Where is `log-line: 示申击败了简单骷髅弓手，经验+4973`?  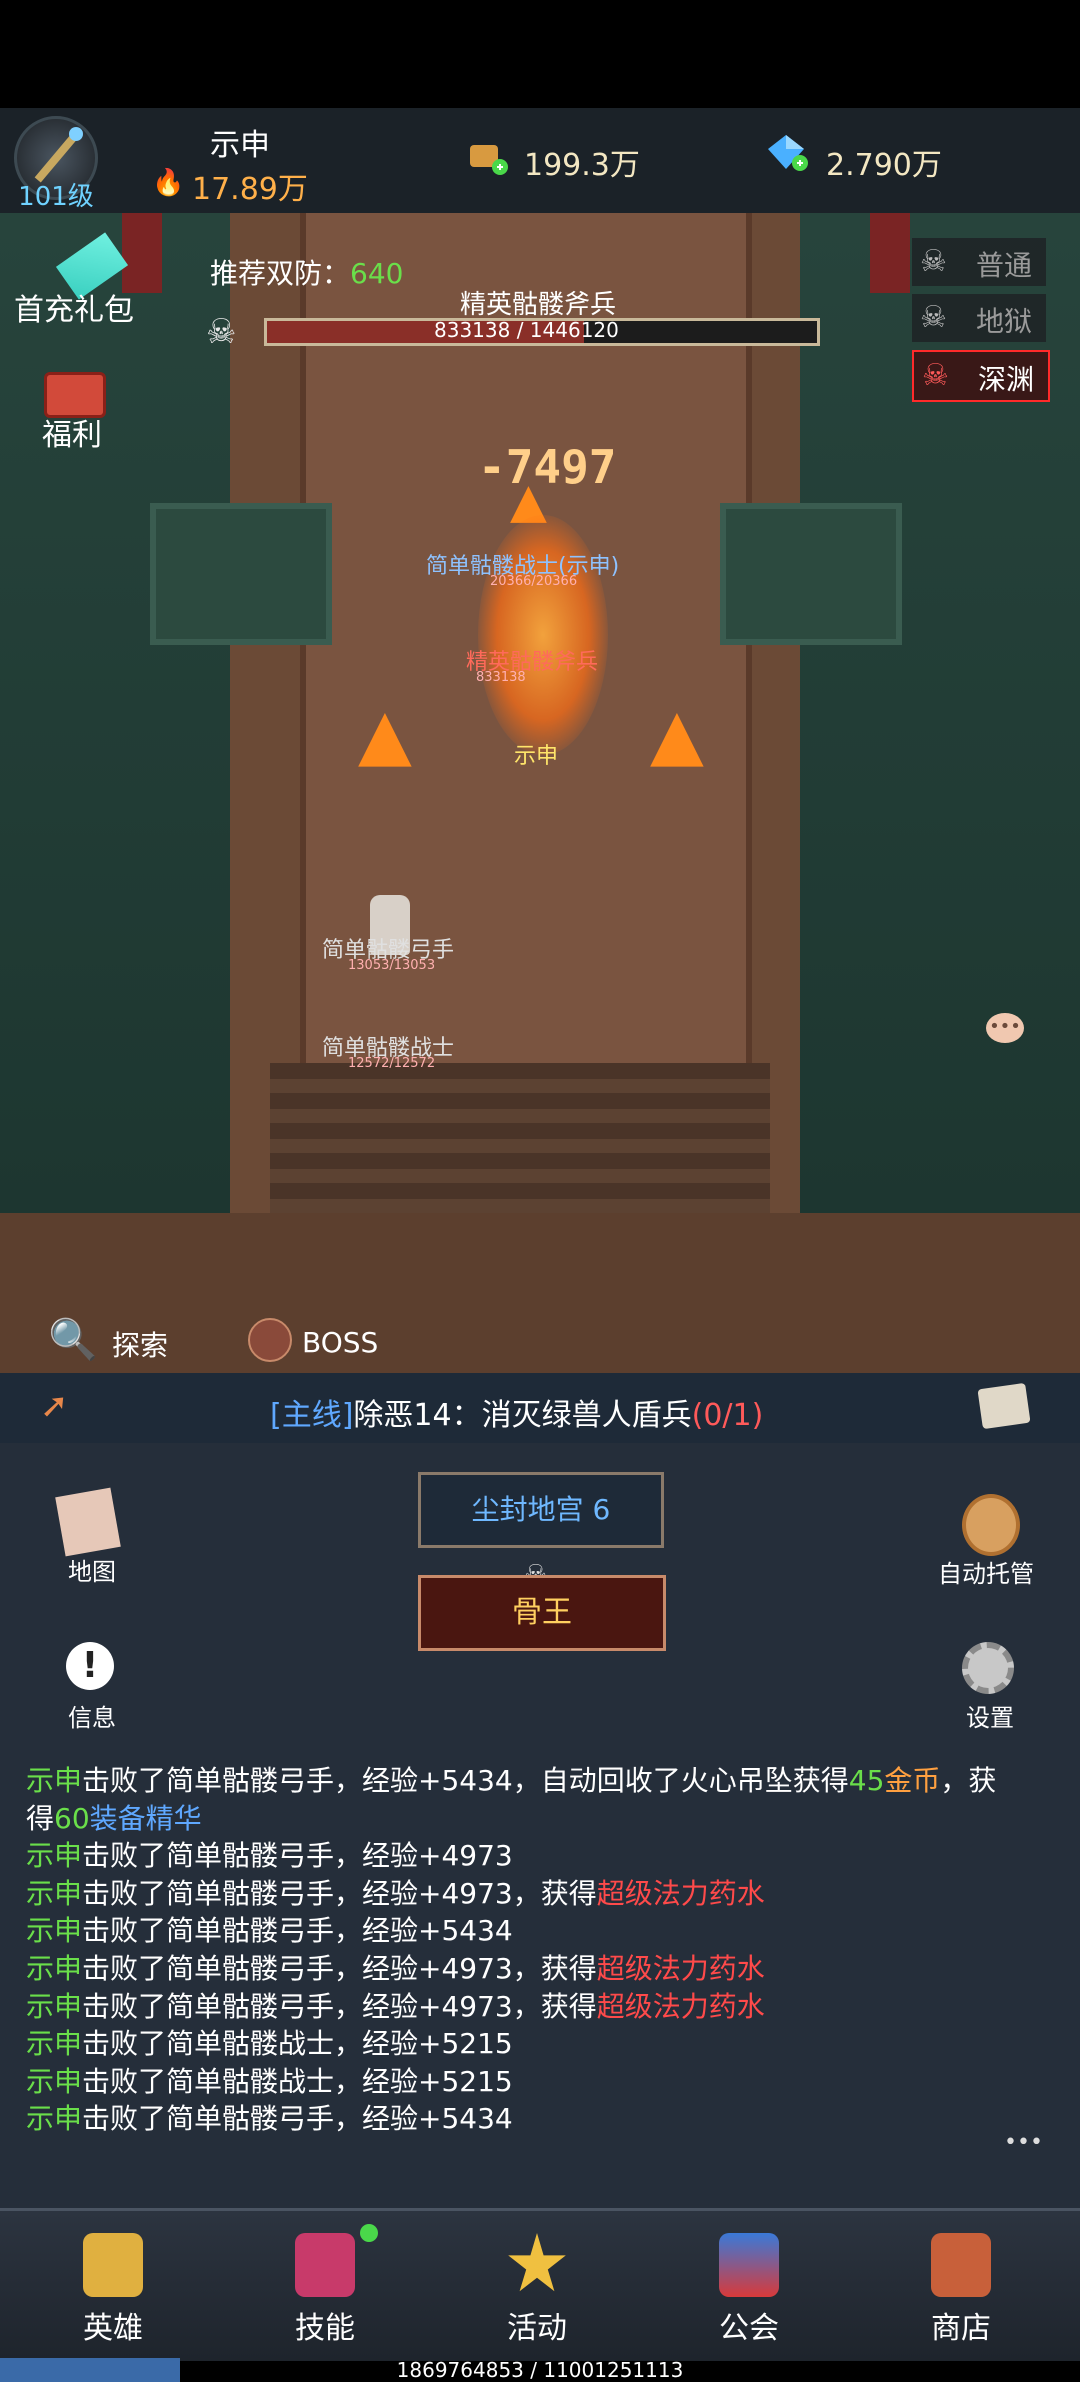 log-line: 示申击败了简单骷髅弓手，经验+4973 is located at coordinates (269, 1856).